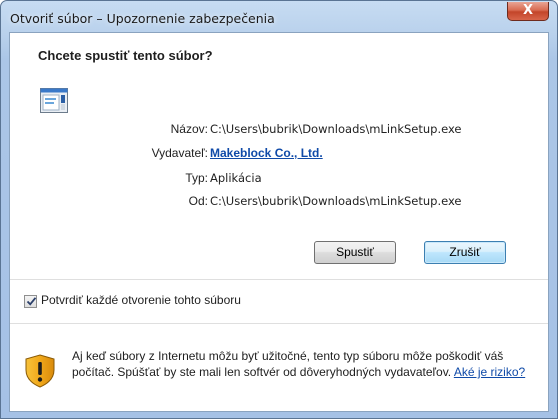 This screenshot has height=419, width=558. I want to click on field-name-label: Názov:, so click(189, 129).